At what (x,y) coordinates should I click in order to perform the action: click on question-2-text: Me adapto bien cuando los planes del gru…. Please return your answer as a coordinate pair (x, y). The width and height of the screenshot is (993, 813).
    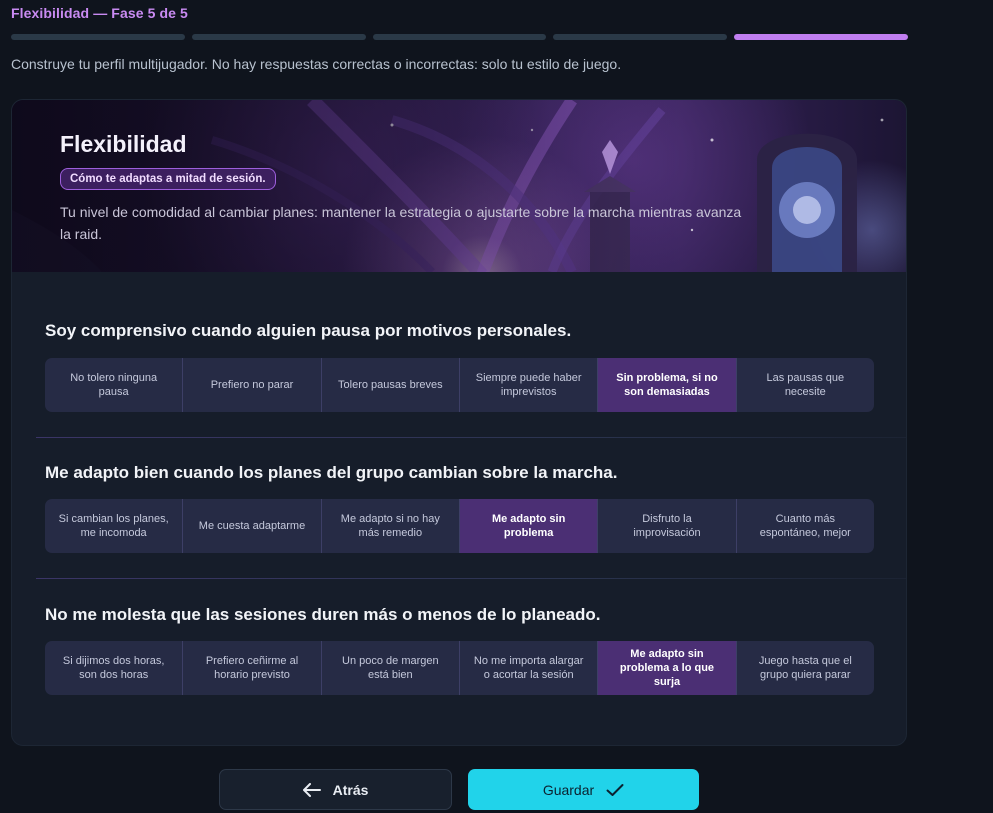
    Looking at the image, I should click on (331, 472).